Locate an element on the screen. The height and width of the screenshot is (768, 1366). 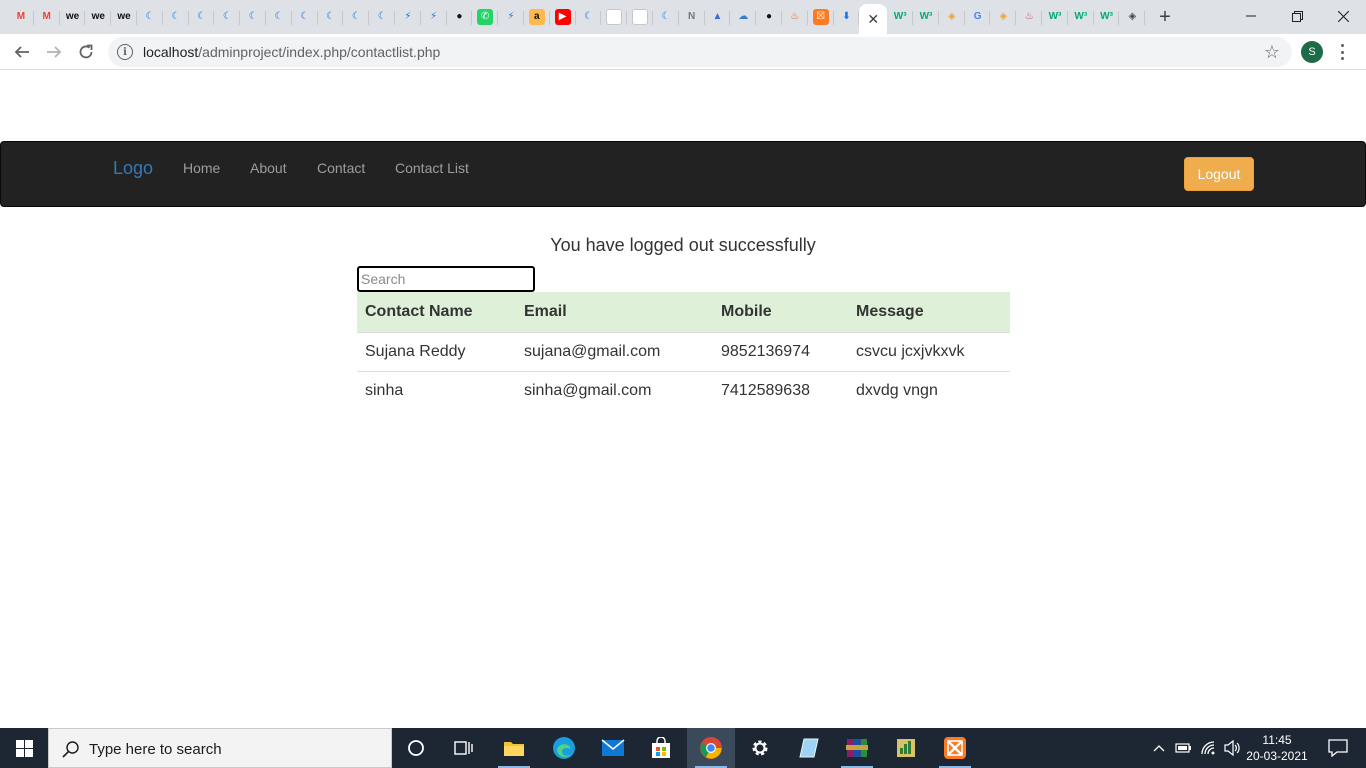
taskbar: Type here to search 11:45 20-03-2021 is located at coordinates (683, 748).